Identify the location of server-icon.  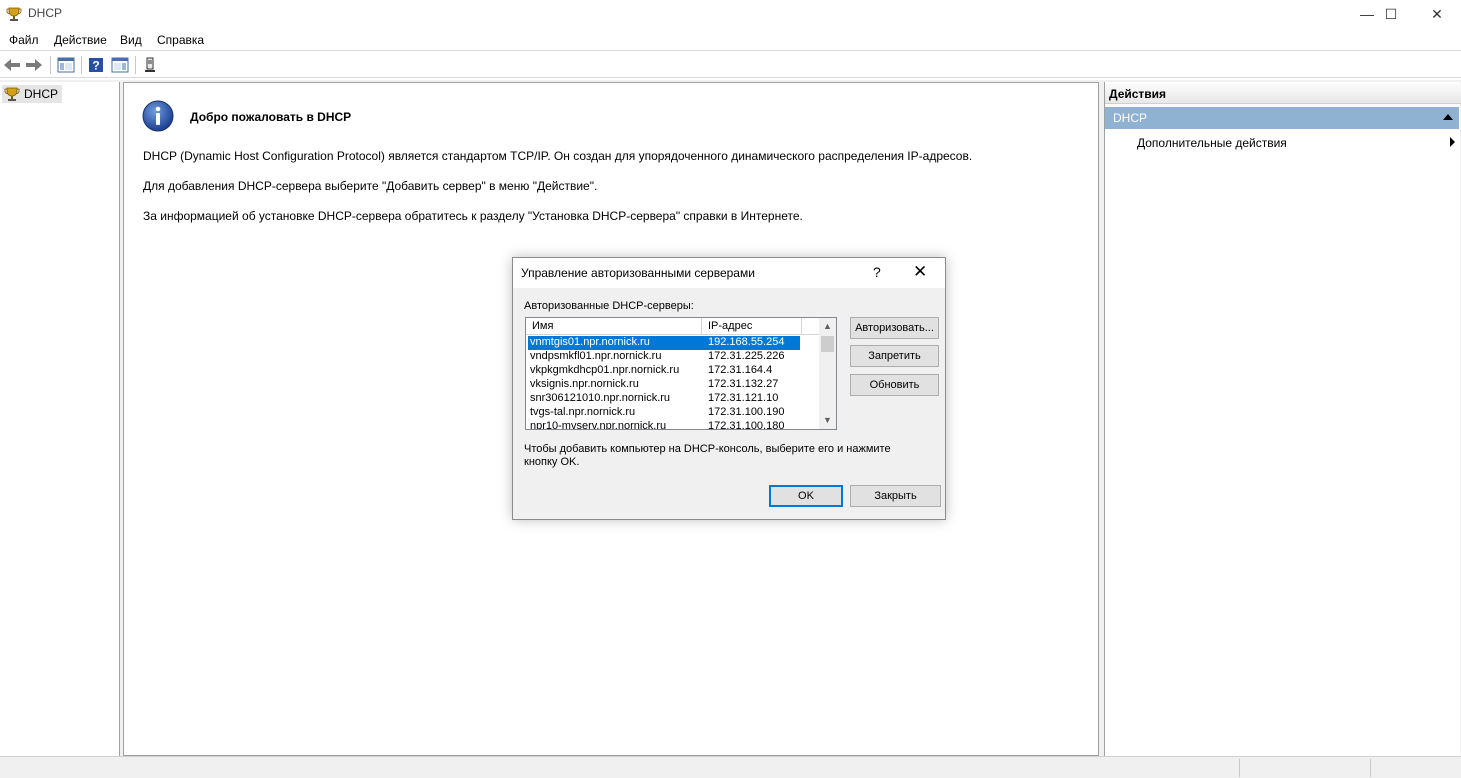
(150, 64).